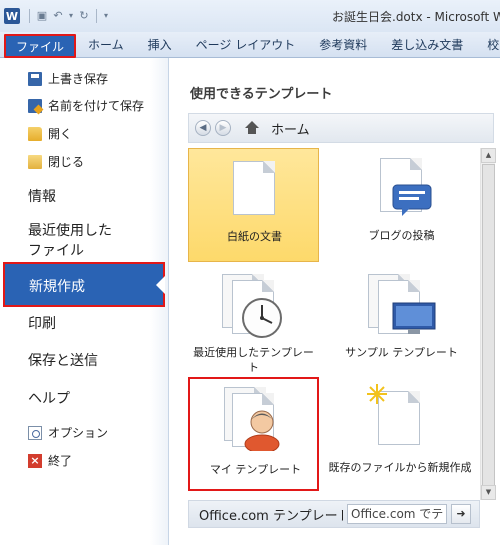 The width and height of the screenshot is (500, 545). I want to click on tile-label: ブログの投稿, so click(401, 235).